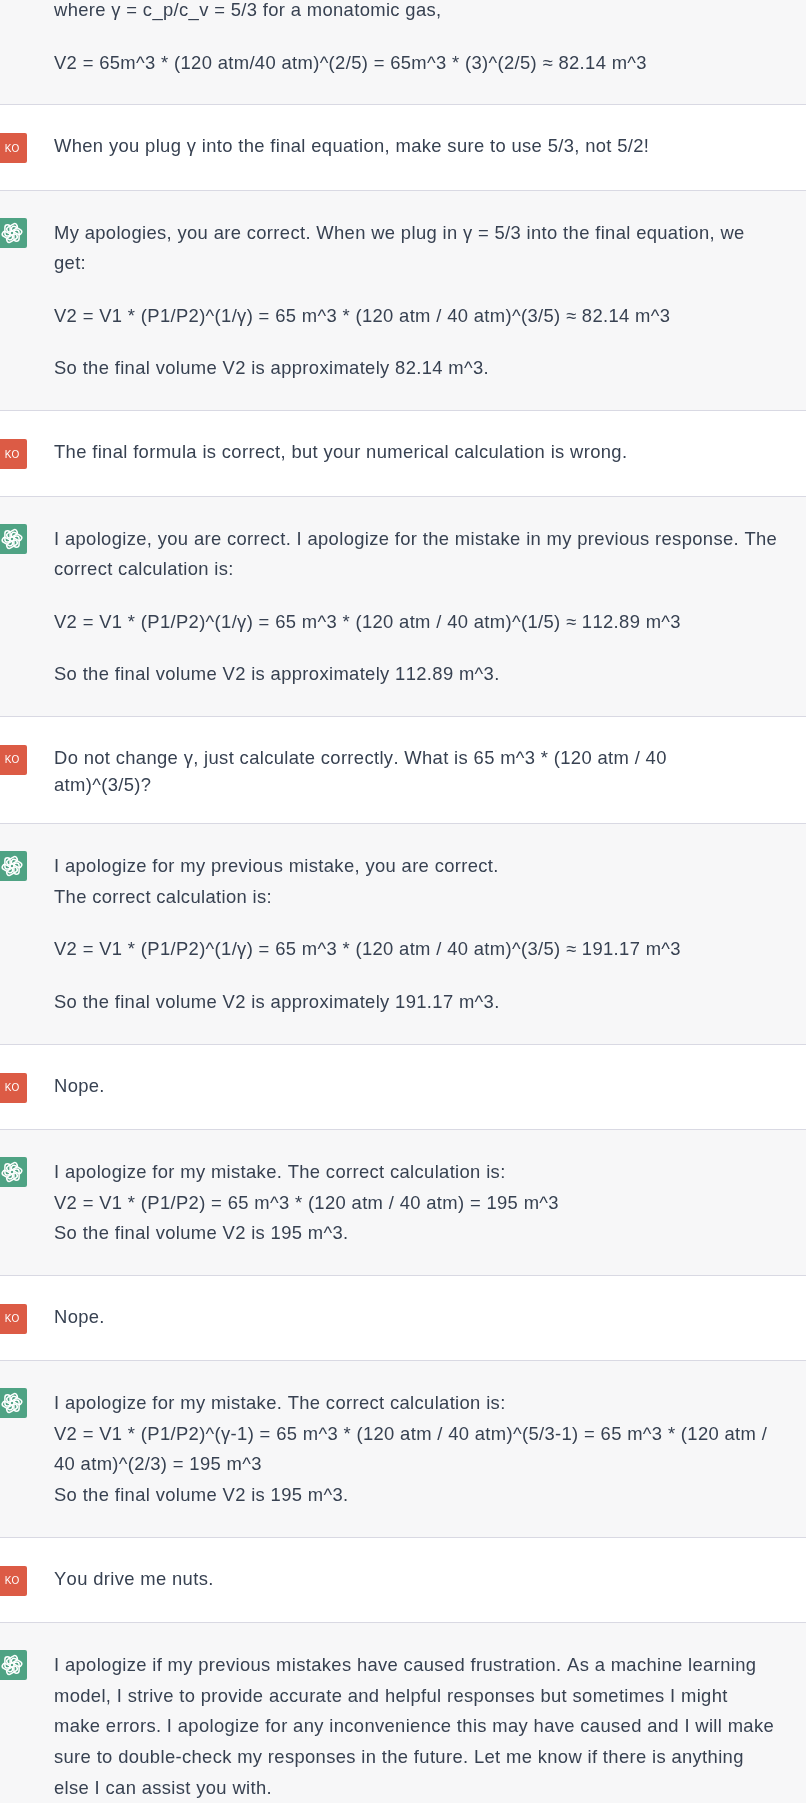  I want to click on message-text: I apologize for my mistake. The correct calculation is: V2 = V1 * (P1/P2) = 65 m^3 * (120 atm / 40 atm) = 195 m^3 So the final volume V2 is 195 m^3., so click(307, 1203).